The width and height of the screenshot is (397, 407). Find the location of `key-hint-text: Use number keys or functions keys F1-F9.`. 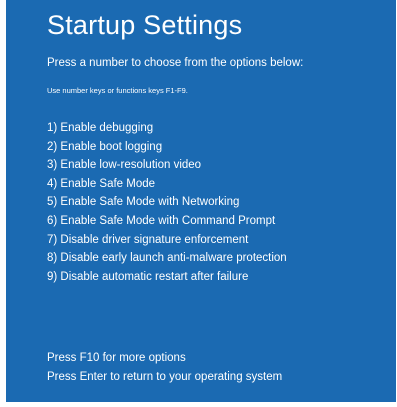

key-hint-text: Use number keys or functions keys F1-F9. is located at coordinates (117, 90).